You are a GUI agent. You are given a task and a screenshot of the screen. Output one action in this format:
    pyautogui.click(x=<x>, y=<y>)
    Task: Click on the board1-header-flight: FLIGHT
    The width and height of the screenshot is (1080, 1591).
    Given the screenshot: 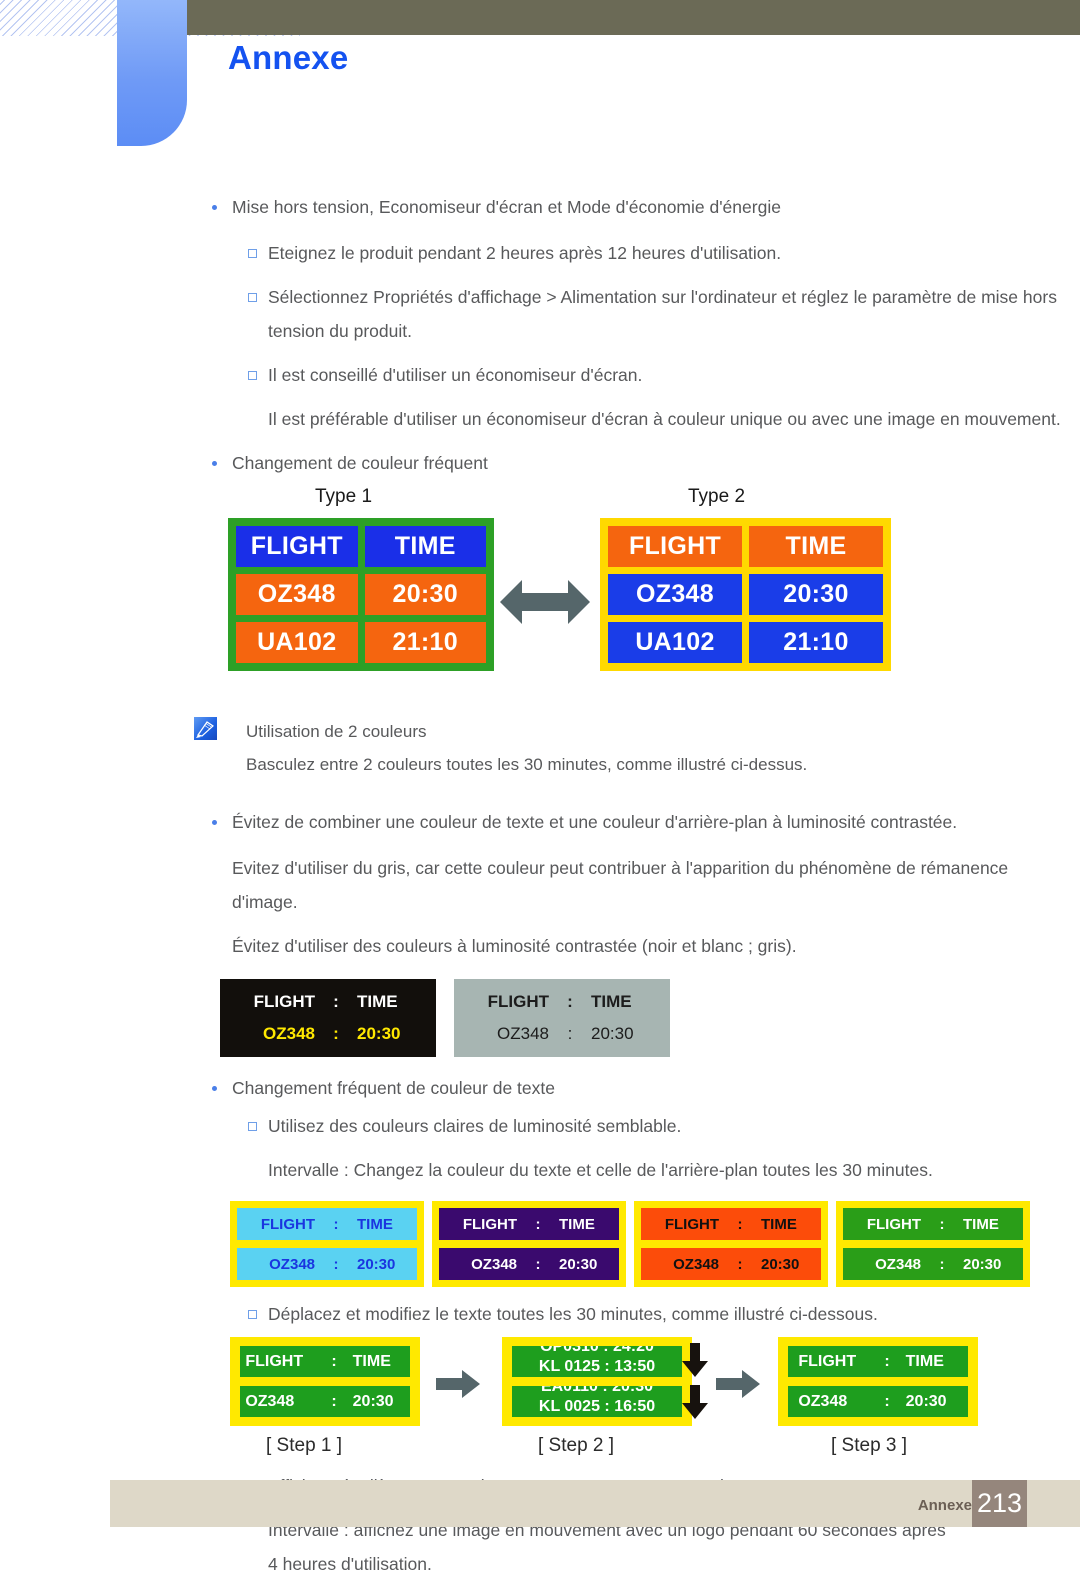 What is the action you would take?
    pyautogui.click(x=297, y=546)
    